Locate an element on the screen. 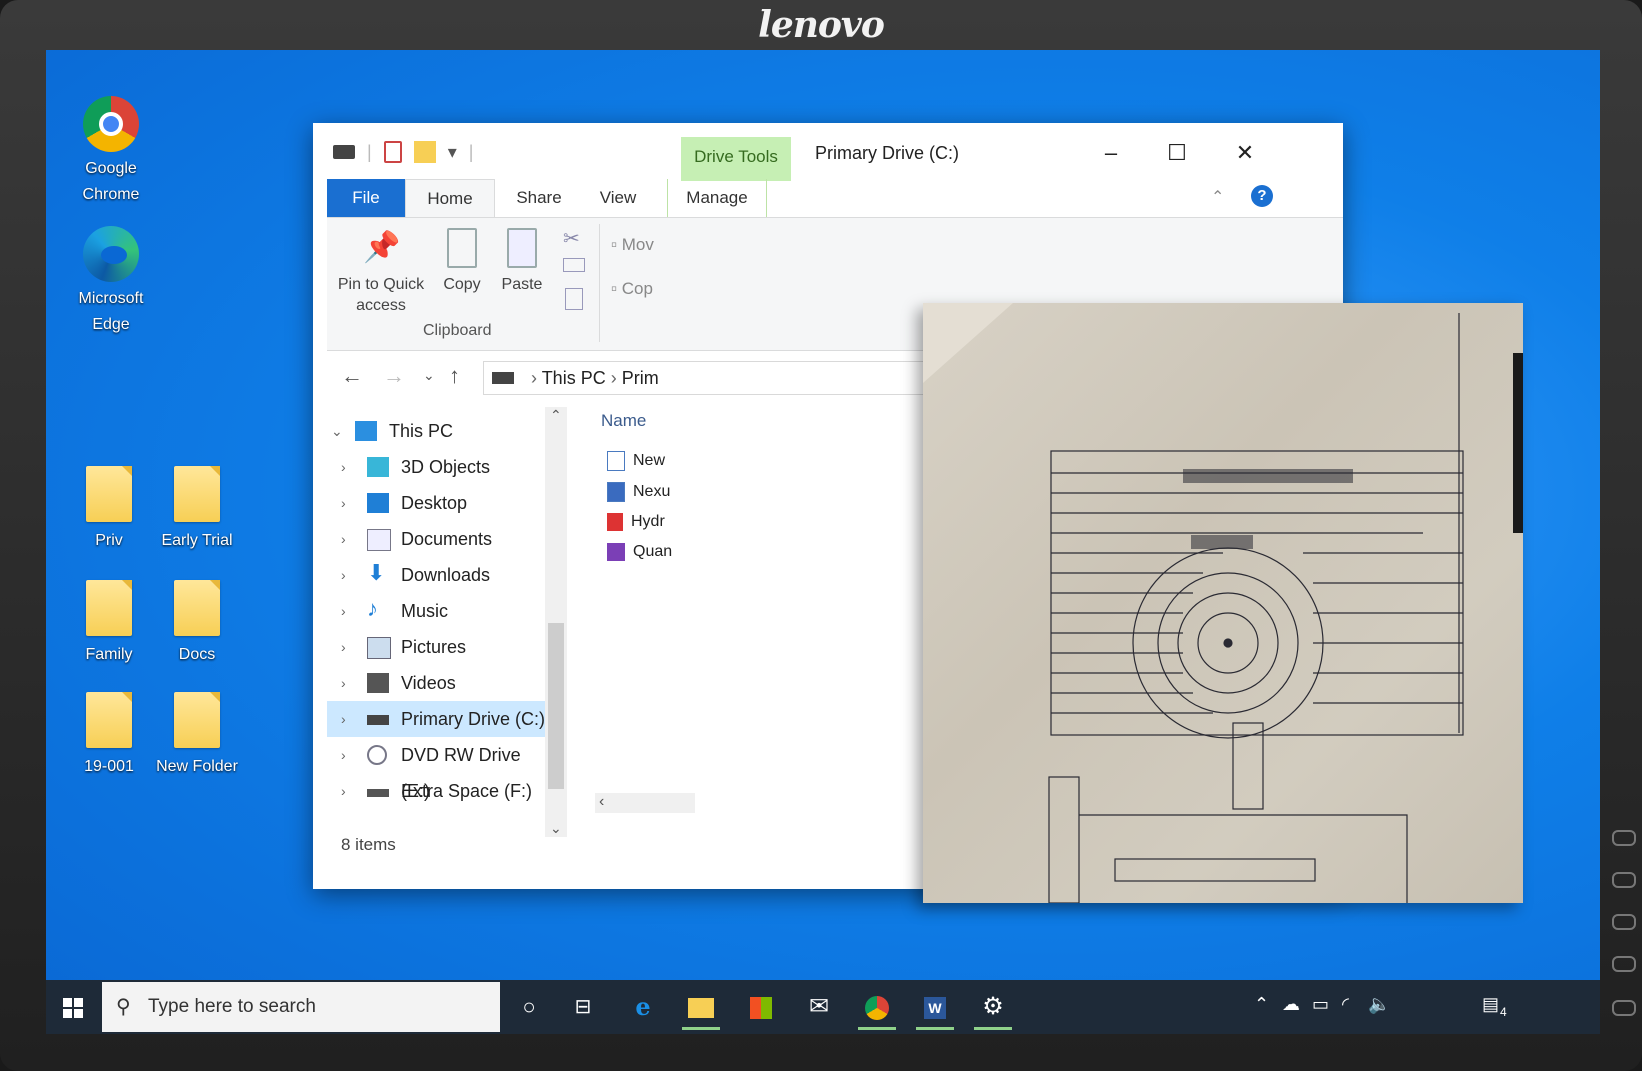  cortana-icon: ○ is located at coordinates (529, 1007).